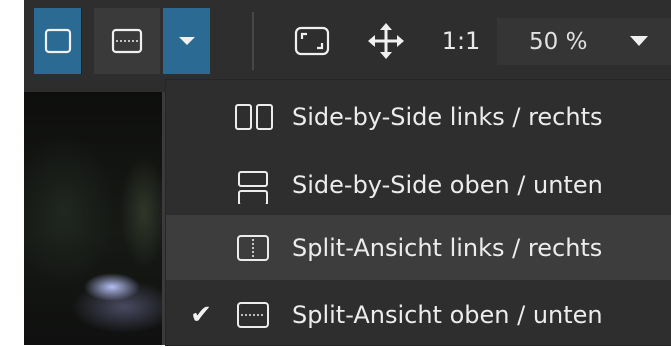 The image size is (671, 347). Describe the element at coordinates (447, 247) in the screenshot. I see `menu-item-label: Split-Ansicht links / rechts` at that location.